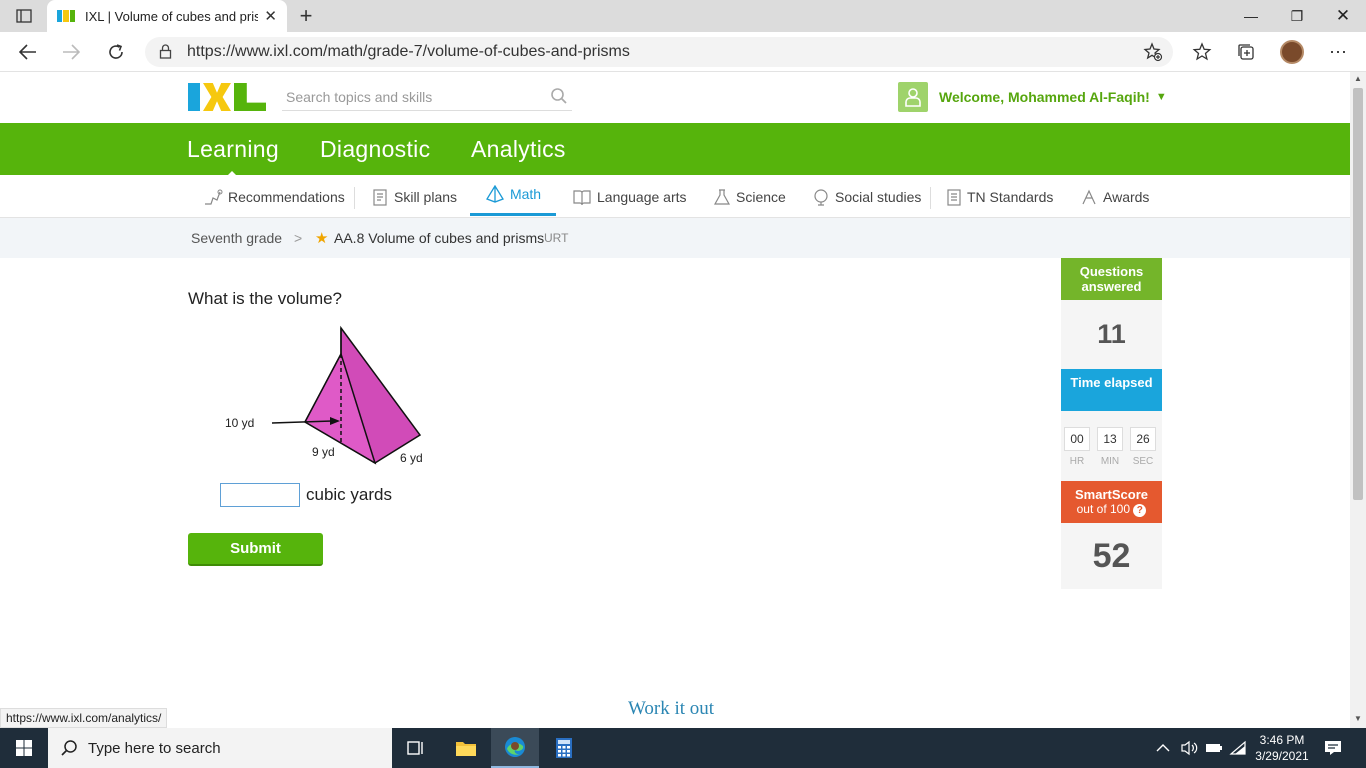  What do you see at coordinates (380, 197) in the screenshot?
I see `skill-plans-icon` at bounding box center [380, 197].